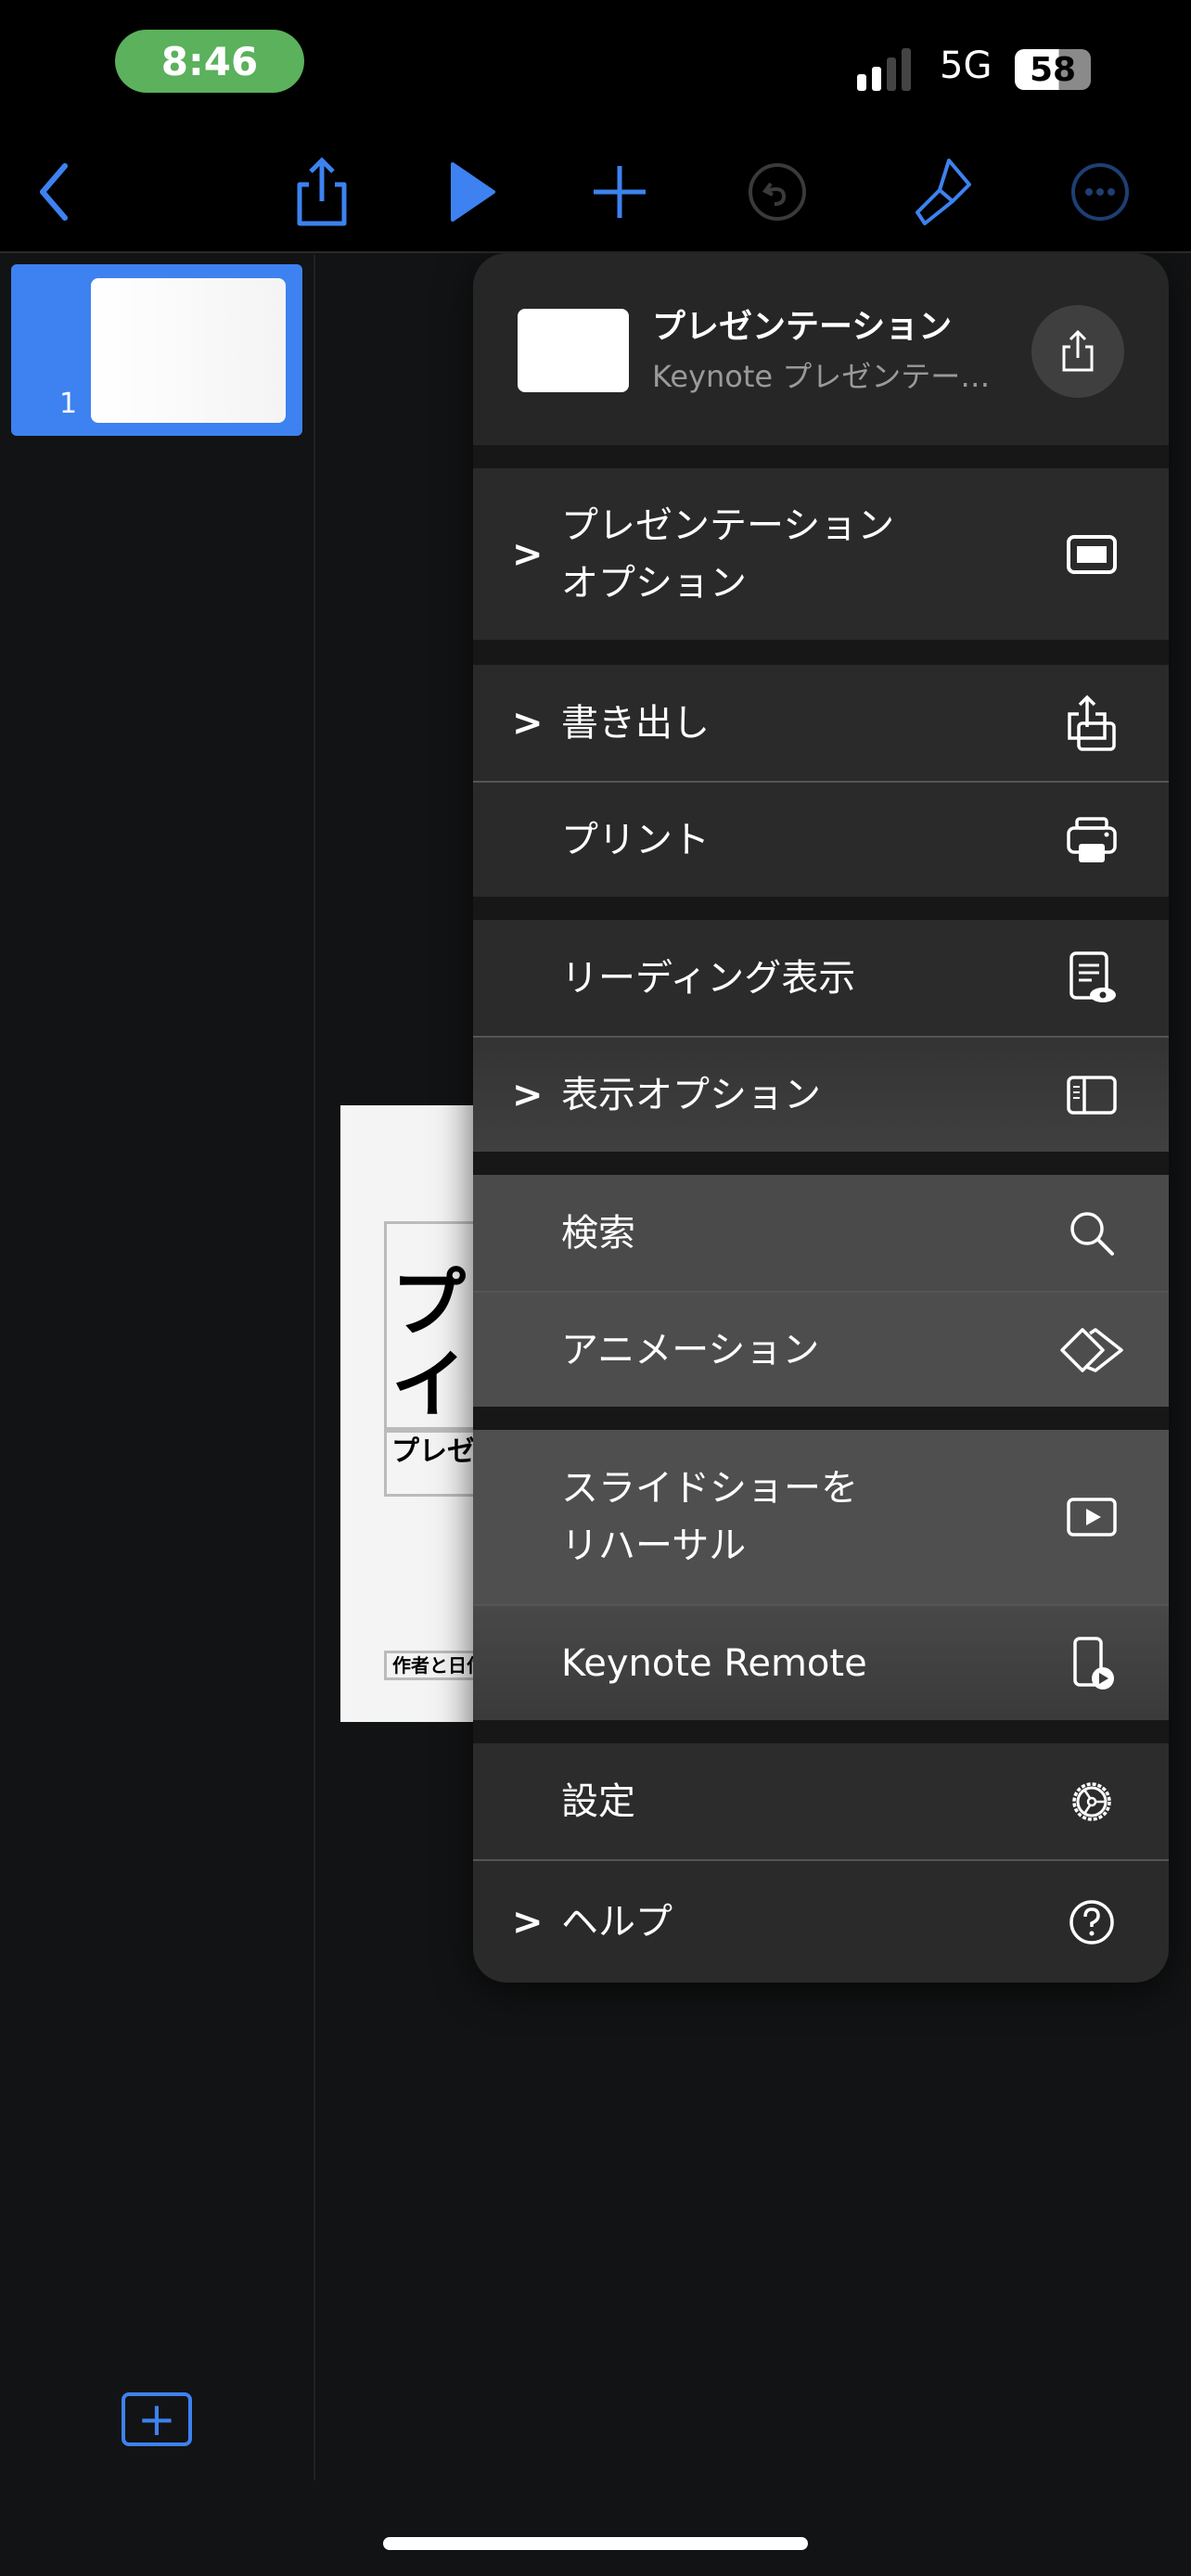 This screenshot has width=1191, height=2576. Describe the element at coordinates (595, 2543) in the screenshot. I see `home-indicator` at that location.